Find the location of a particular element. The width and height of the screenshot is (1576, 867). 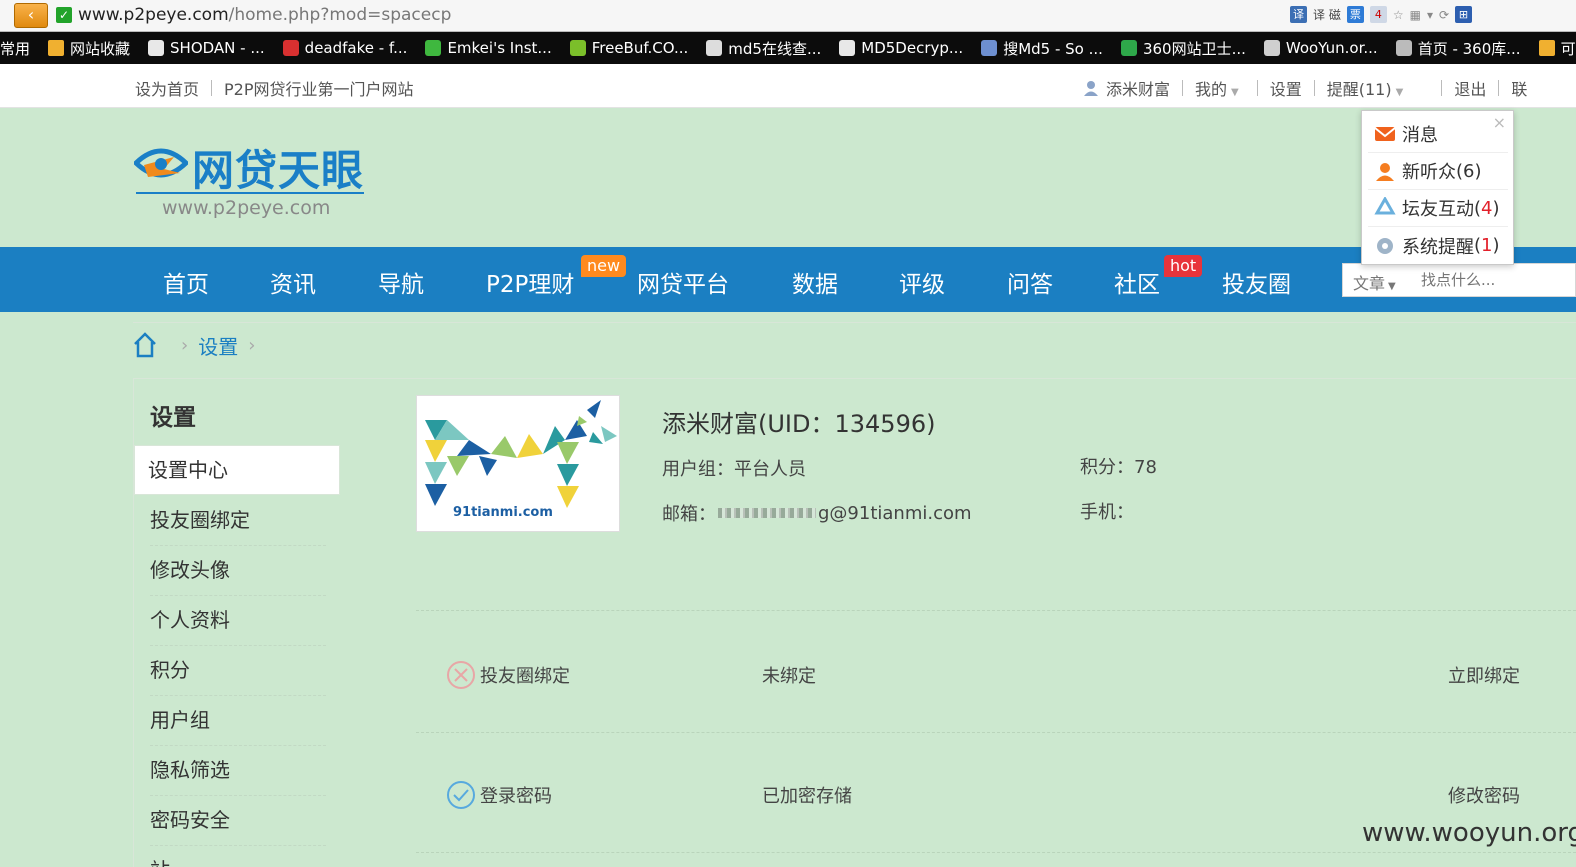

gear-icon is located at coordinates (1385, 245).